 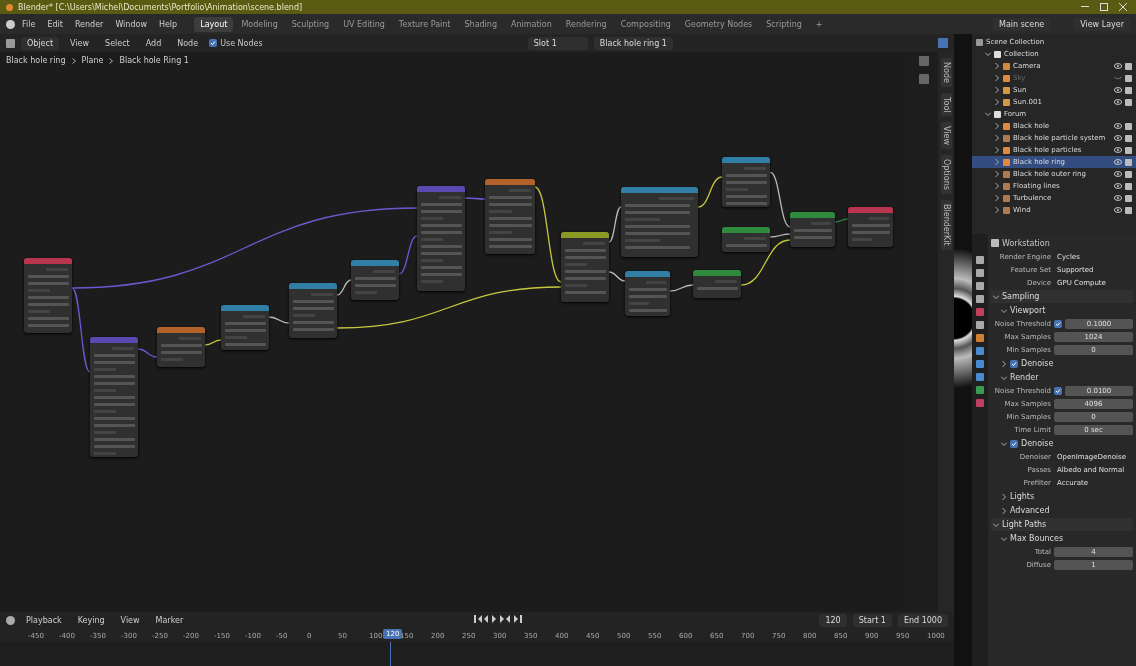 What do you see at coordinates (424, 24) in the screenshot?
I see `workspace-tab: Texture Paint` at bounding box center [424, 24].